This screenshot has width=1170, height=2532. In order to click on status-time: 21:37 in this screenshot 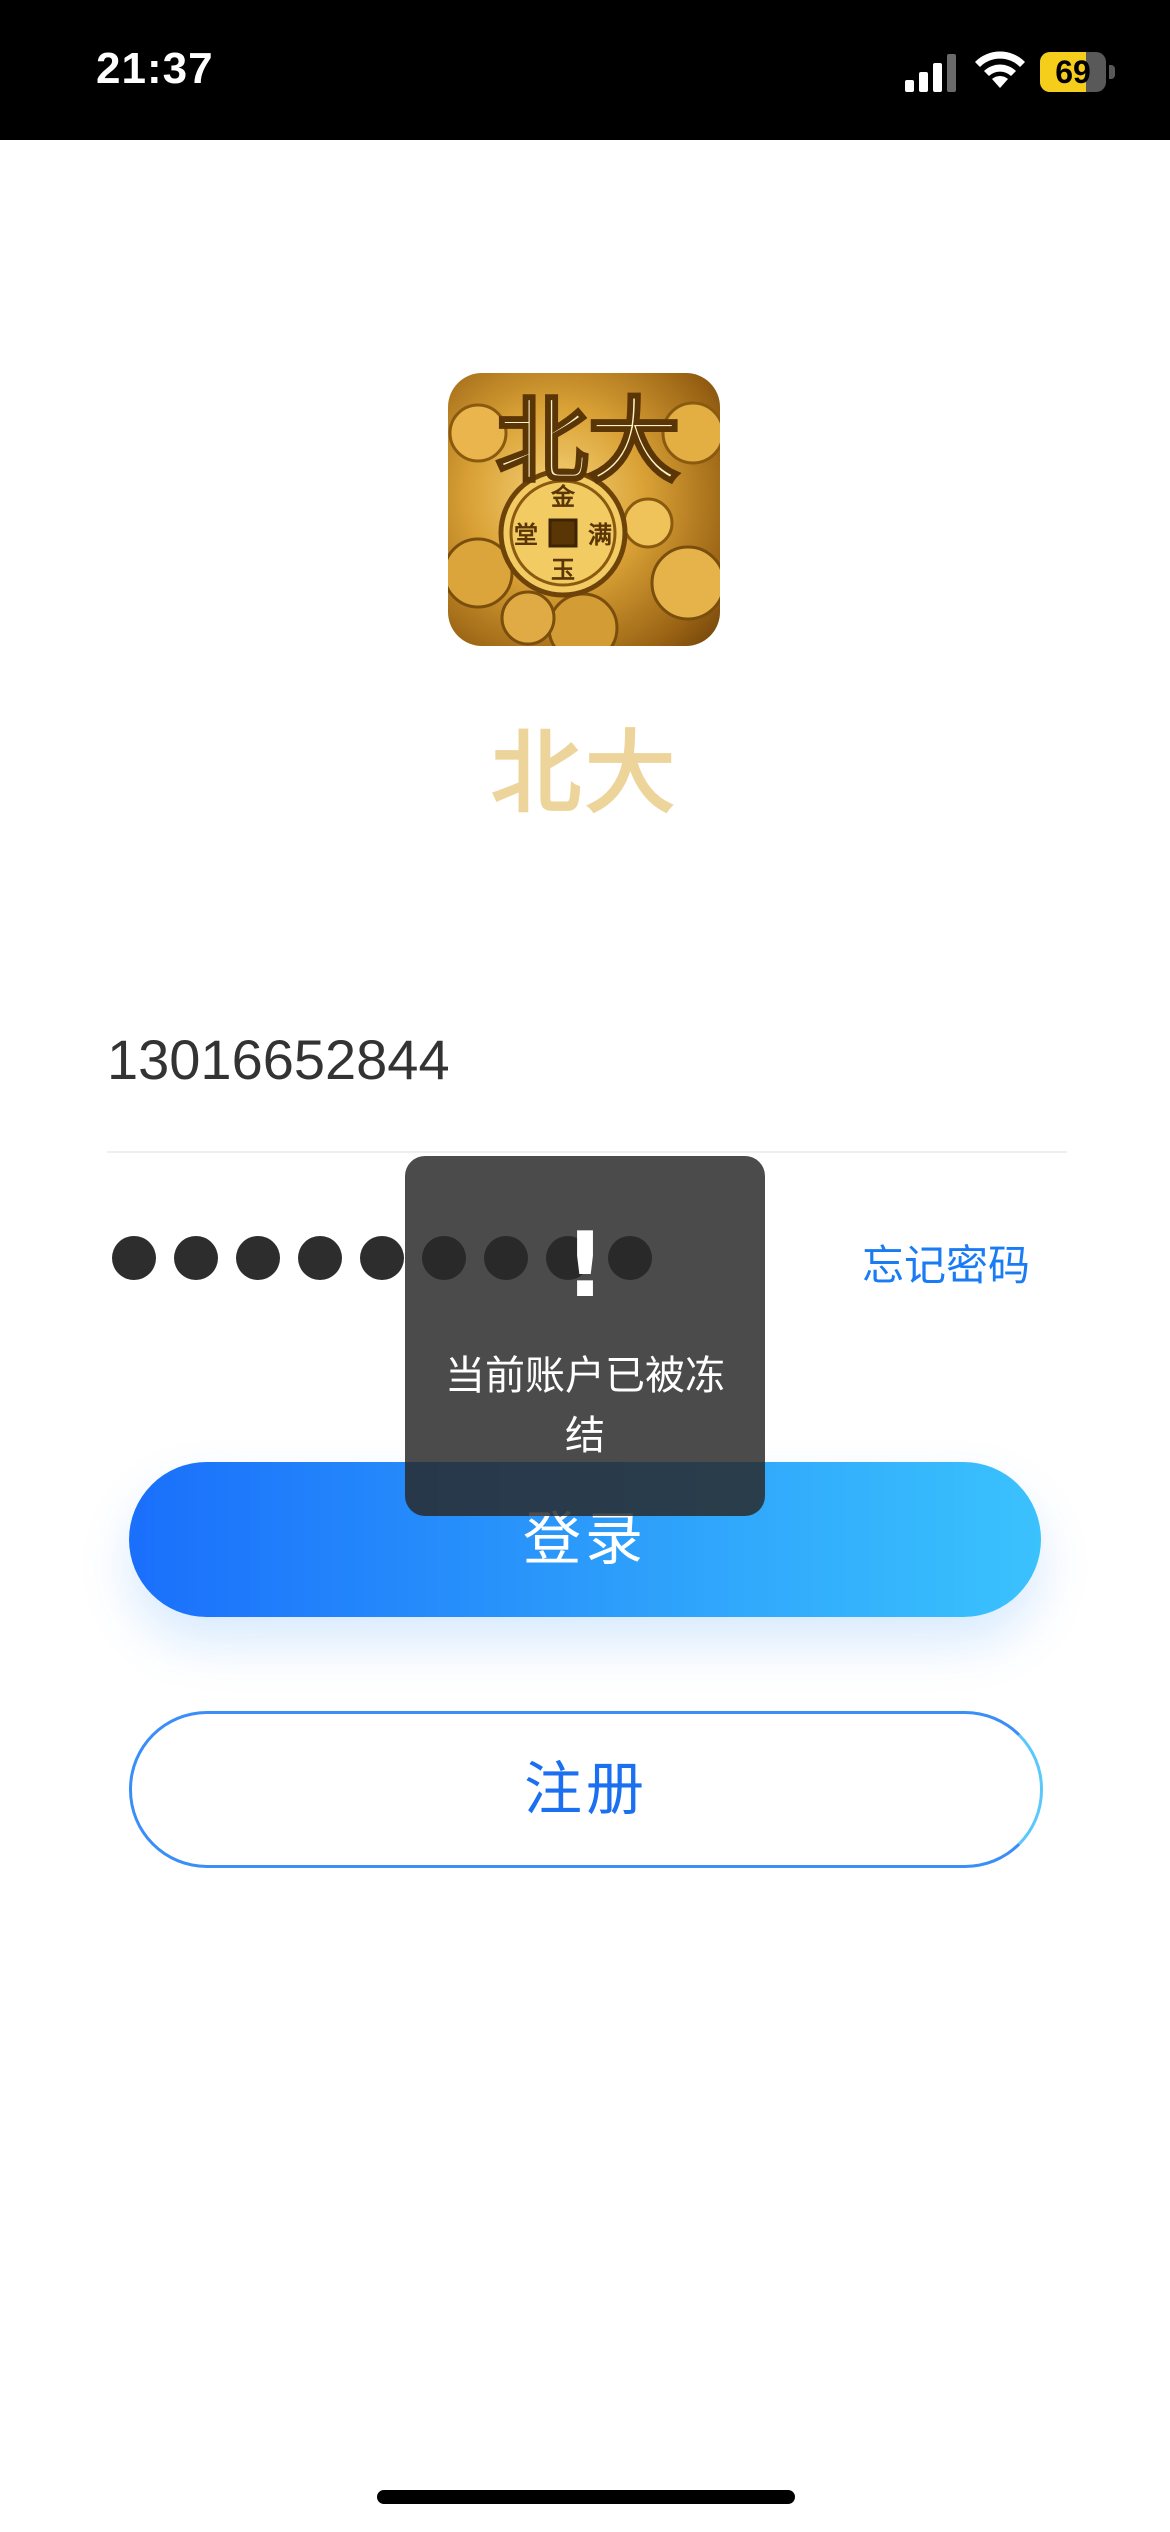, I will do `click(155, 68)`.